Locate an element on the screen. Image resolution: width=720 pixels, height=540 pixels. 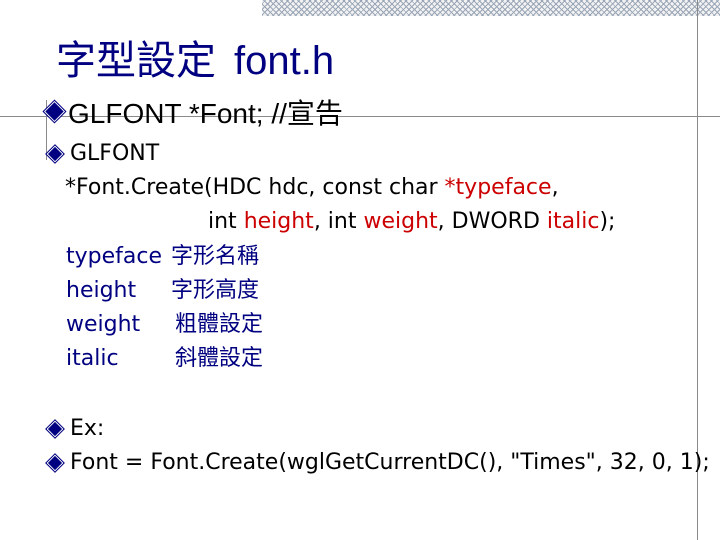
param-desc: 字形名稱 is located at coordinates (215, 256).